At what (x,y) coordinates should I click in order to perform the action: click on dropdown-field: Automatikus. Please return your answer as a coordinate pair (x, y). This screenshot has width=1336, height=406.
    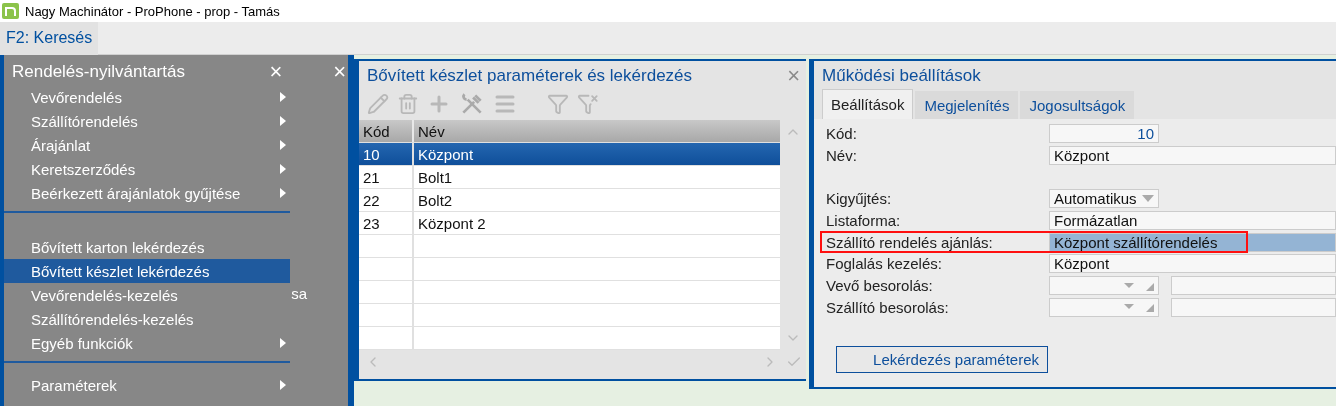
    Looking at the image, I should click on (1104, 199).